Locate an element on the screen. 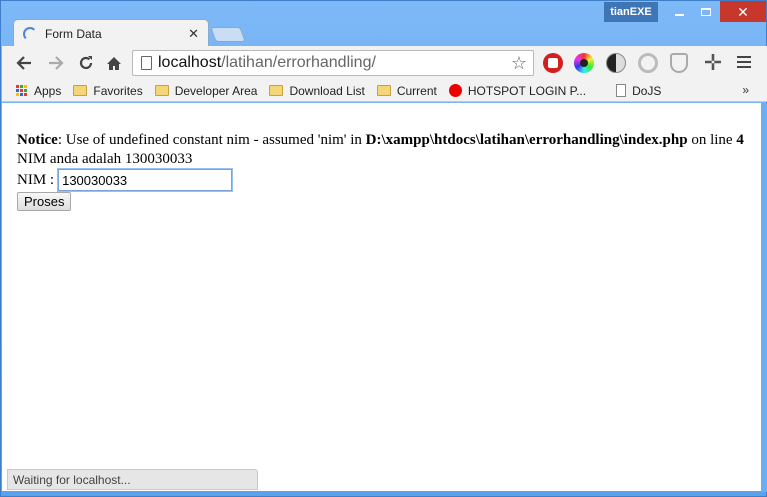  nim-form: NIM : is located at coordinates (384, 180).